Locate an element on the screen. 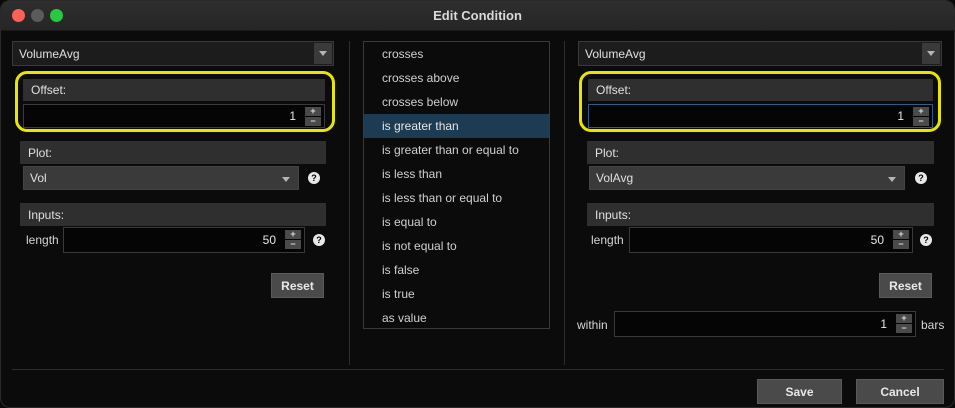 The height and width of the screenshot is (408, 955). bars-label: bars is located at coordinates (933, 325).